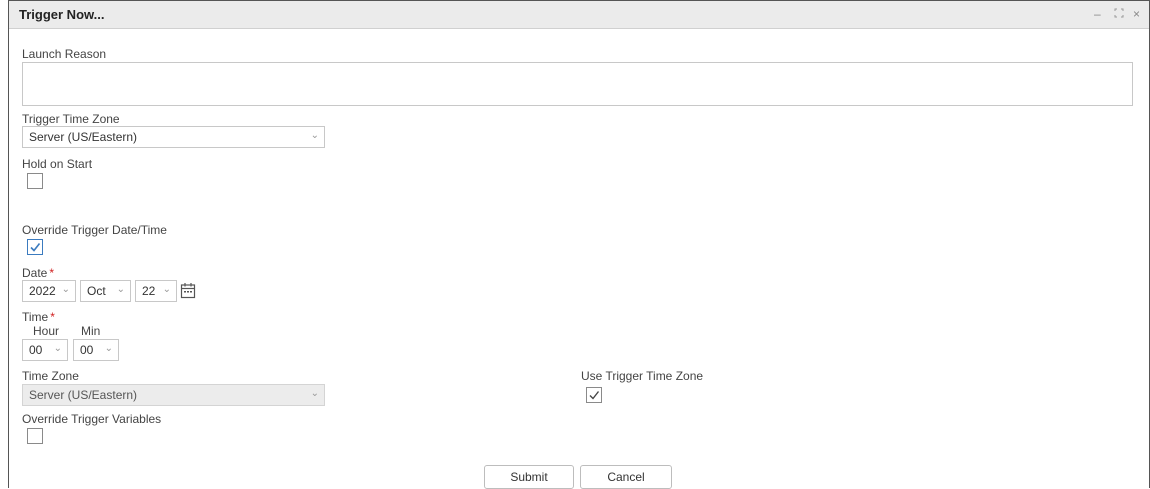  What do you see at coordinates (35, 181) in the screenshot?
I see `hold-on-start-checkbox` at bounding box center [35, 181].